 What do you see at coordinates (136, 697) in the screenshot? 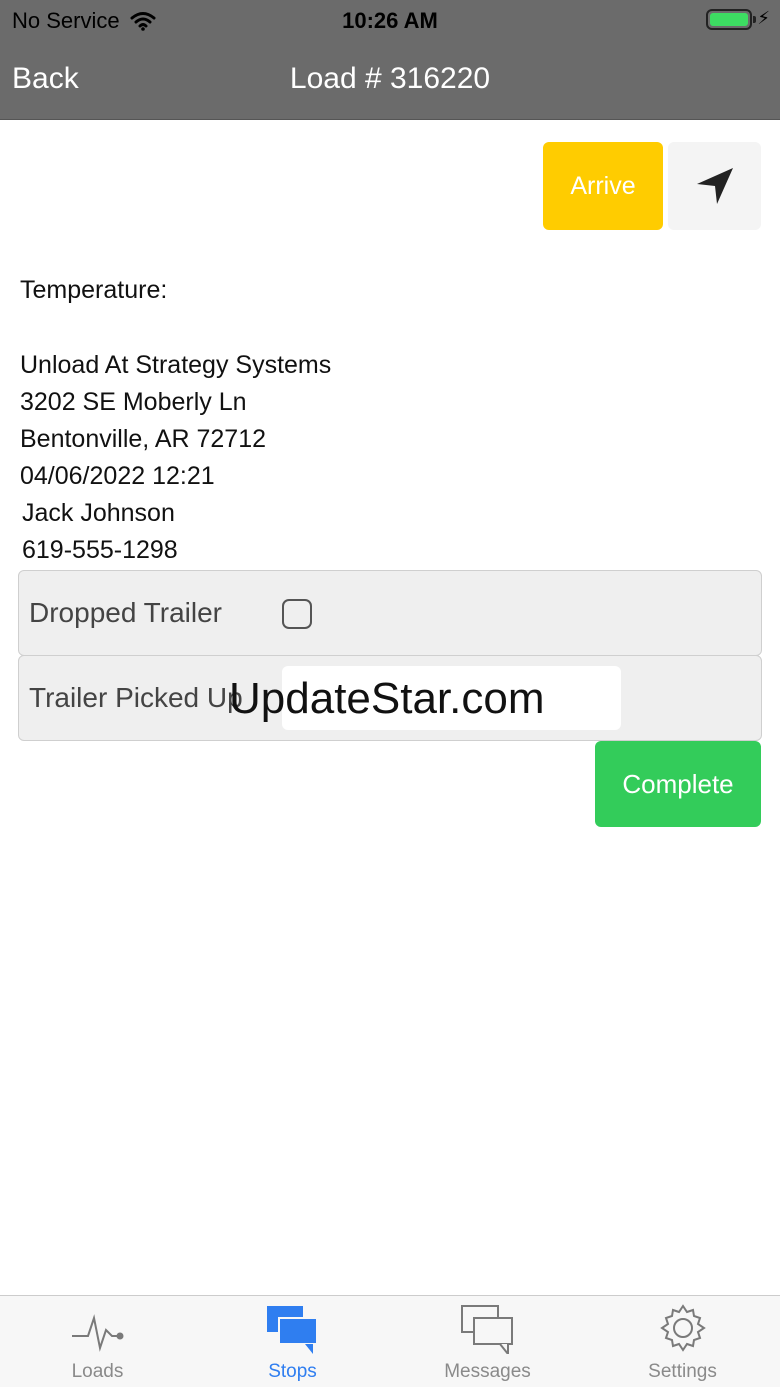
I see `trailer-picked-up-label: Trailer Picked Up` at bounding box center [136, 697].